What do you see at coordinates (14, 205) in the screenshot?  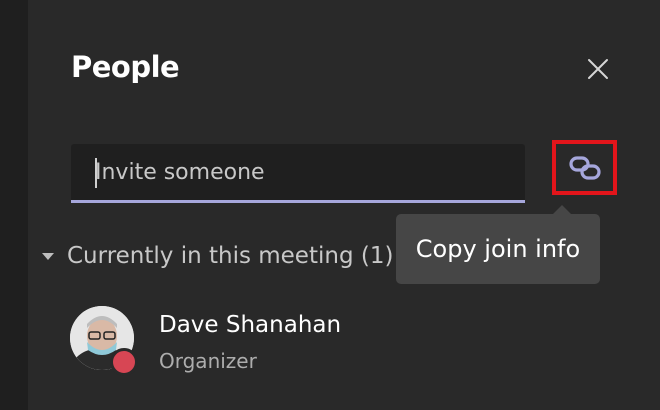 I see `app-left-rail` at bounding box center [14, 205].